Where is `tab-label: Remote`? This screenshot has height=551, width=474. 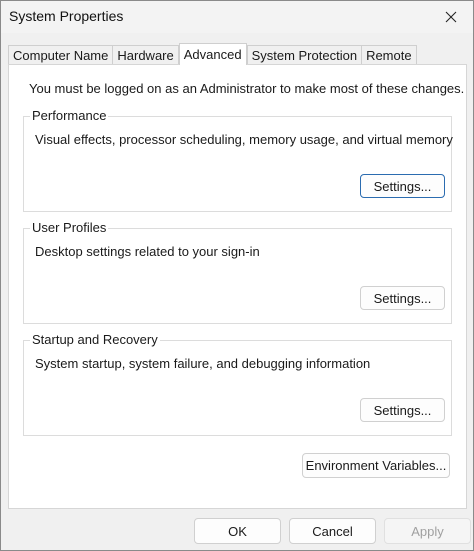 tab-label: Remote is located at coordinates (389, 55).